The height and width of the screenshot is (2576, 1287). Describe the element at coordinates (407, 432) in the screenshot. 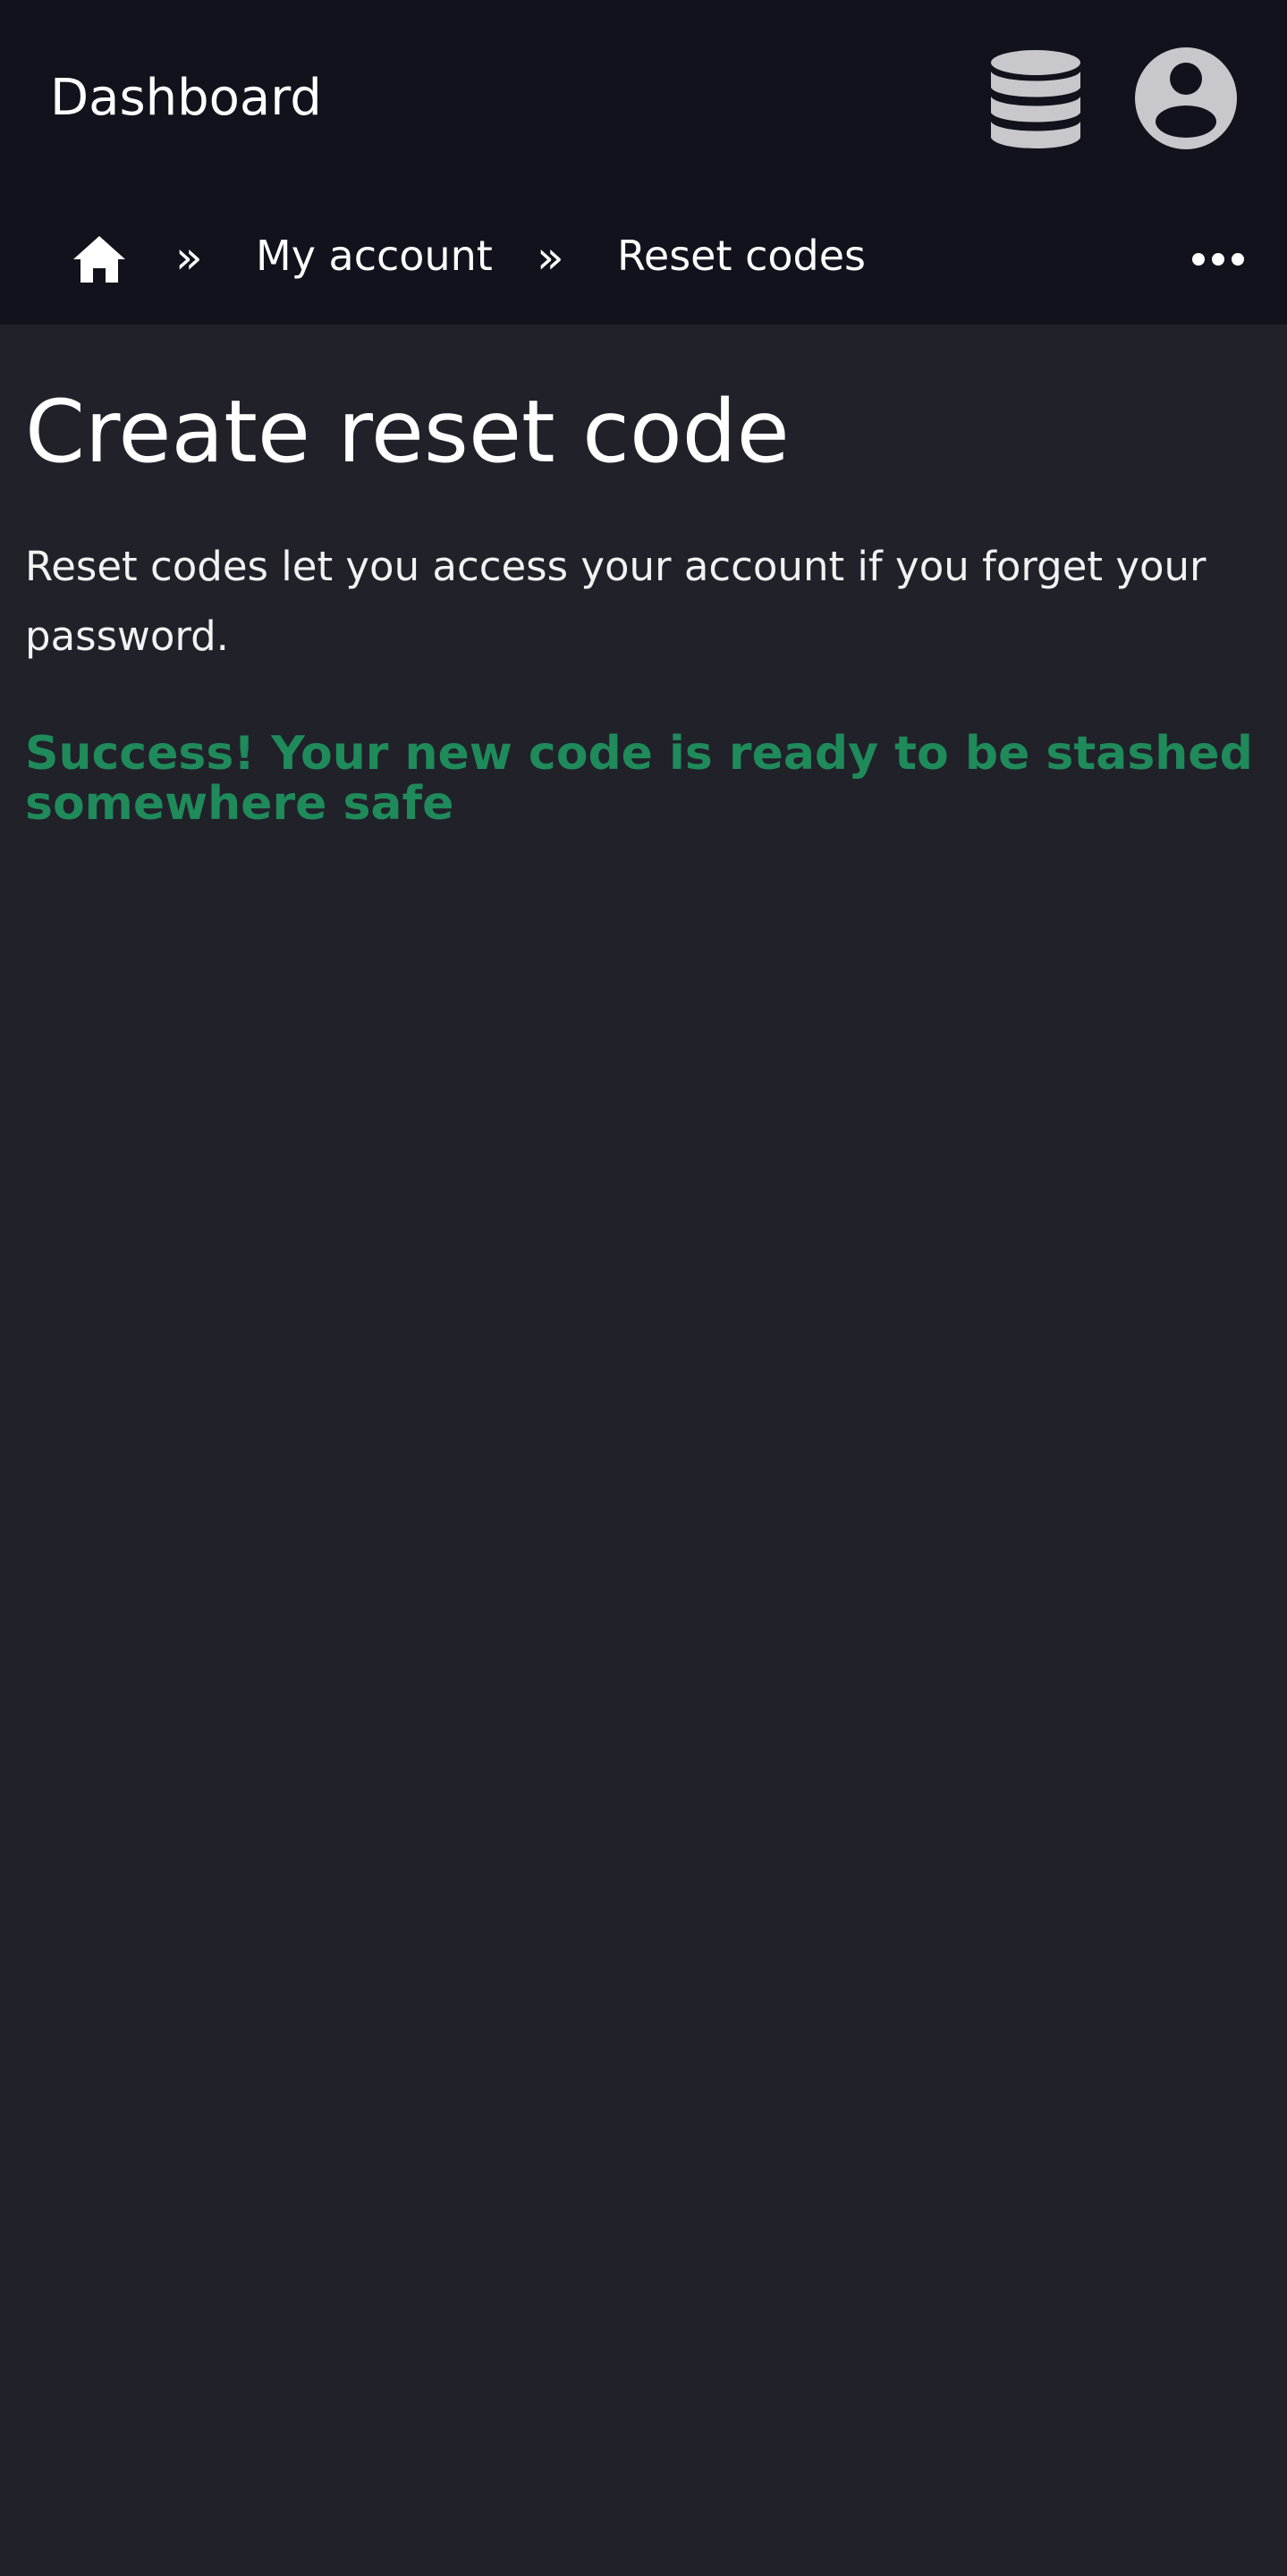

I see `page-title: Create reset code` at that location.